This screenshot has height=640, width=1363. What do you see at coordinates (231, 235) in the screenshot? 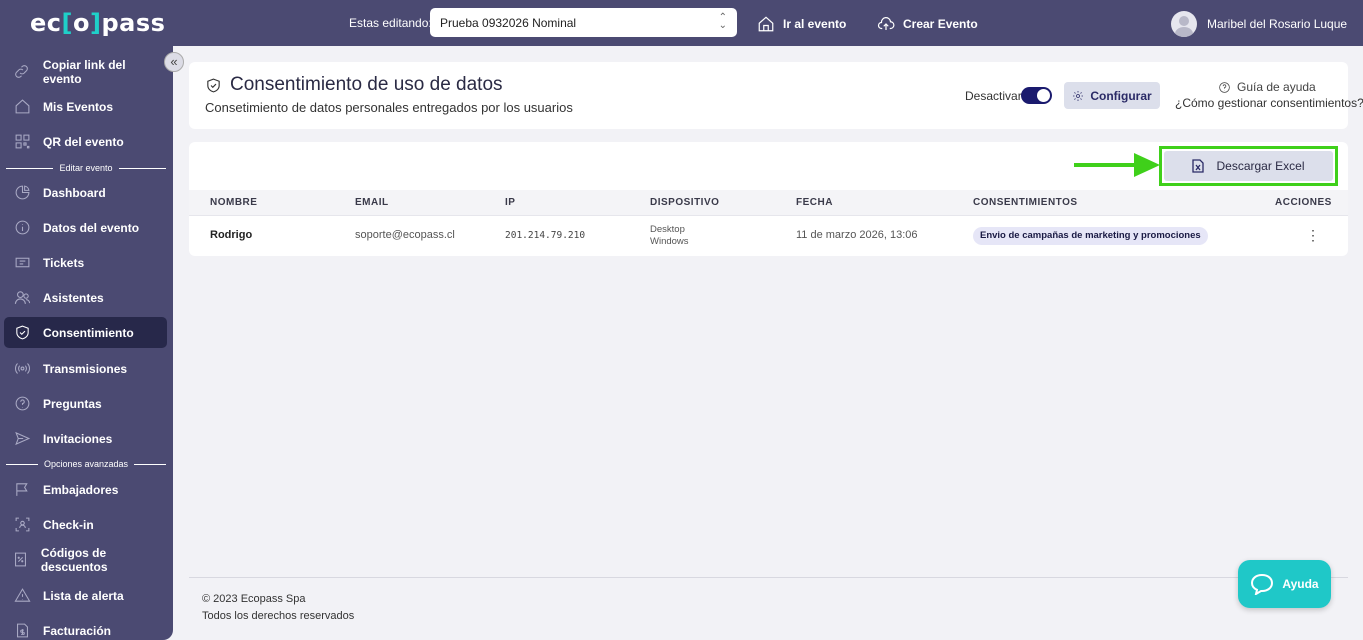
I see `cell-name: Rodrigo` at bounding box center [231, 235].